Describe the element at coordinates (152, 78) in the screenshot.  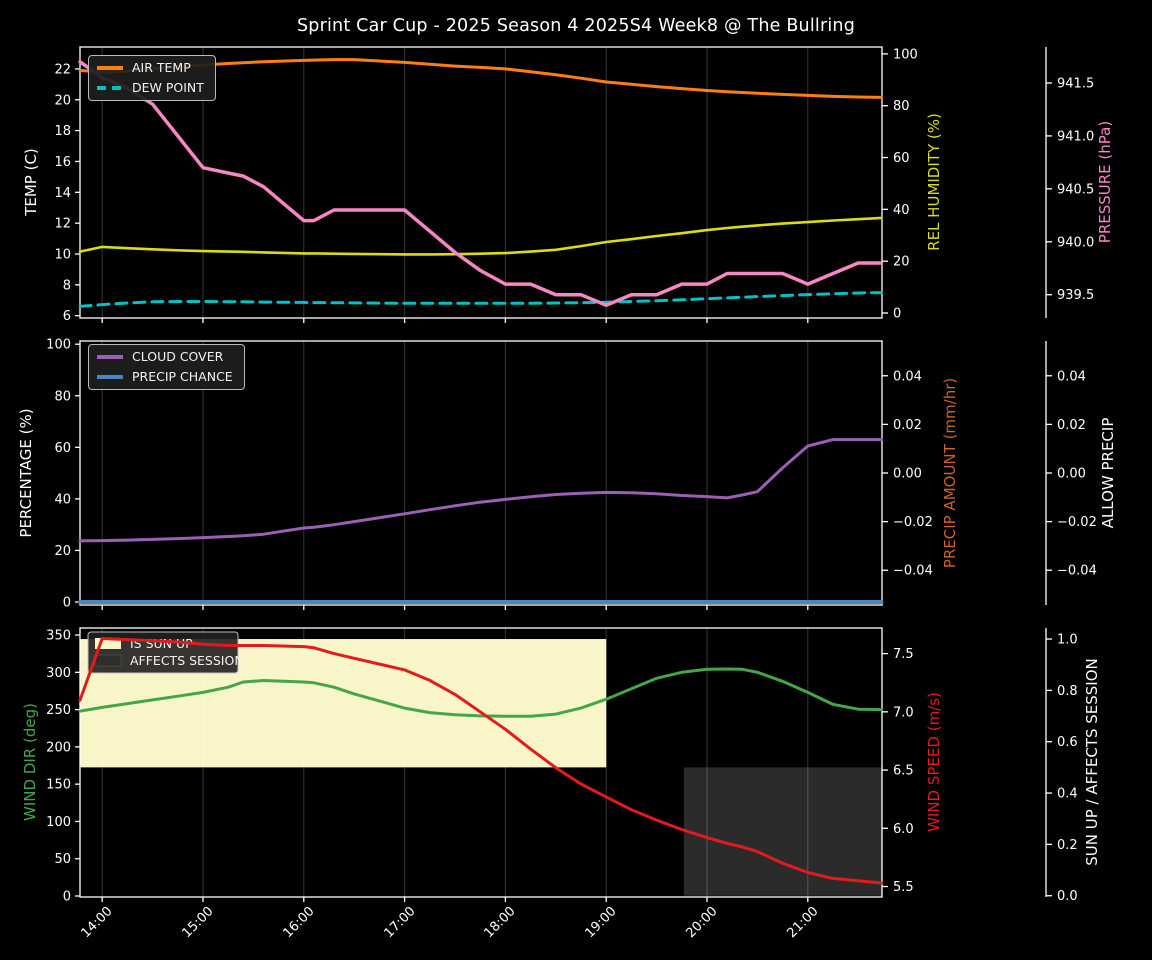
I see `legend-temperature: AIR TEMP DEW POINT` at that location.